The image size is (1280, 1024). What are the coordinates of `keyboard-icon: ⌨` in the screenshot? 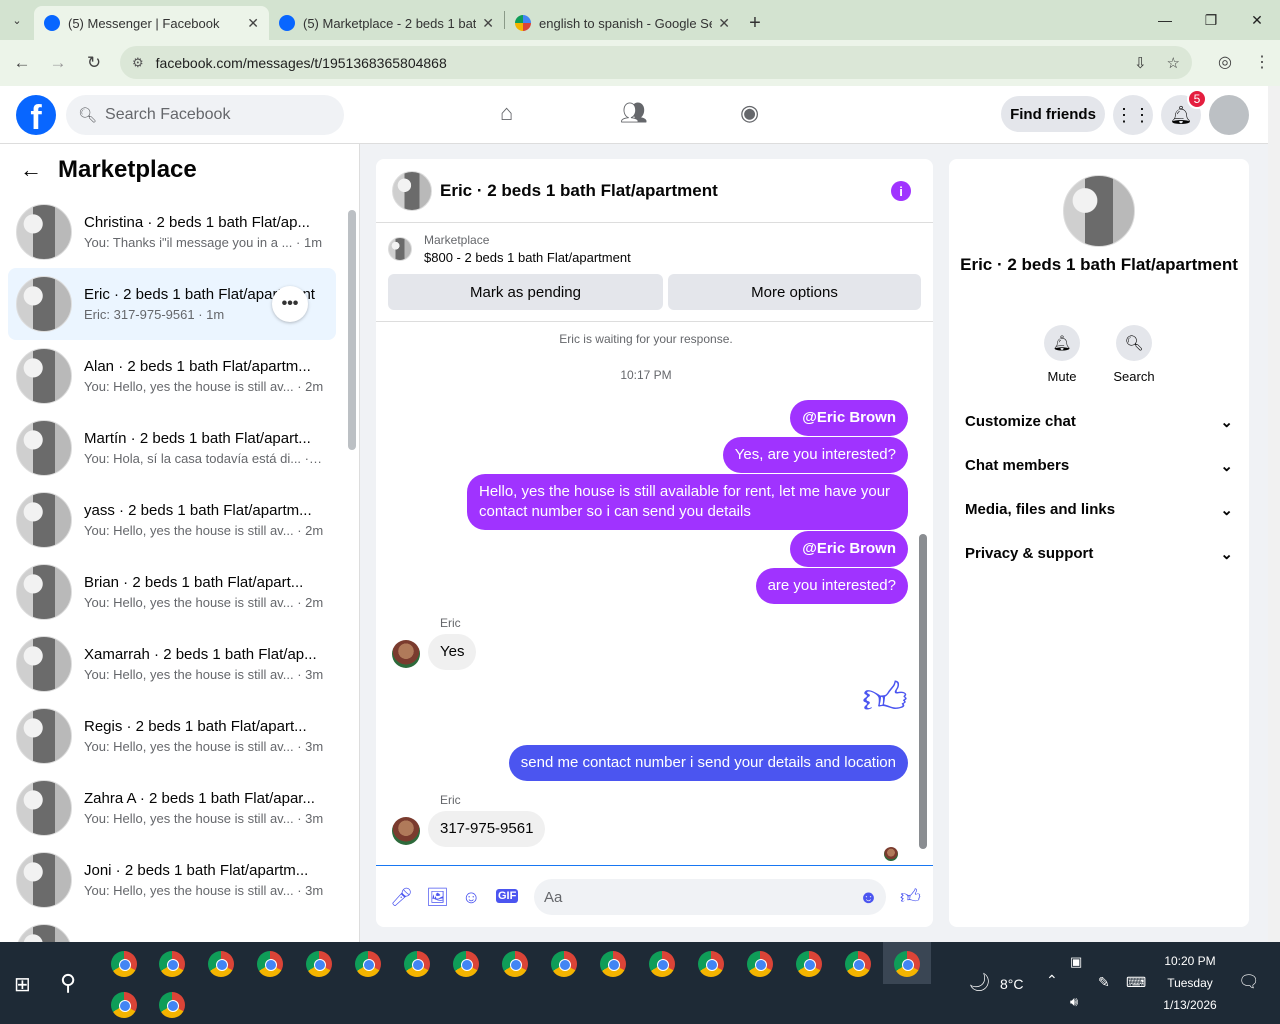 It's located at (1136, 982).